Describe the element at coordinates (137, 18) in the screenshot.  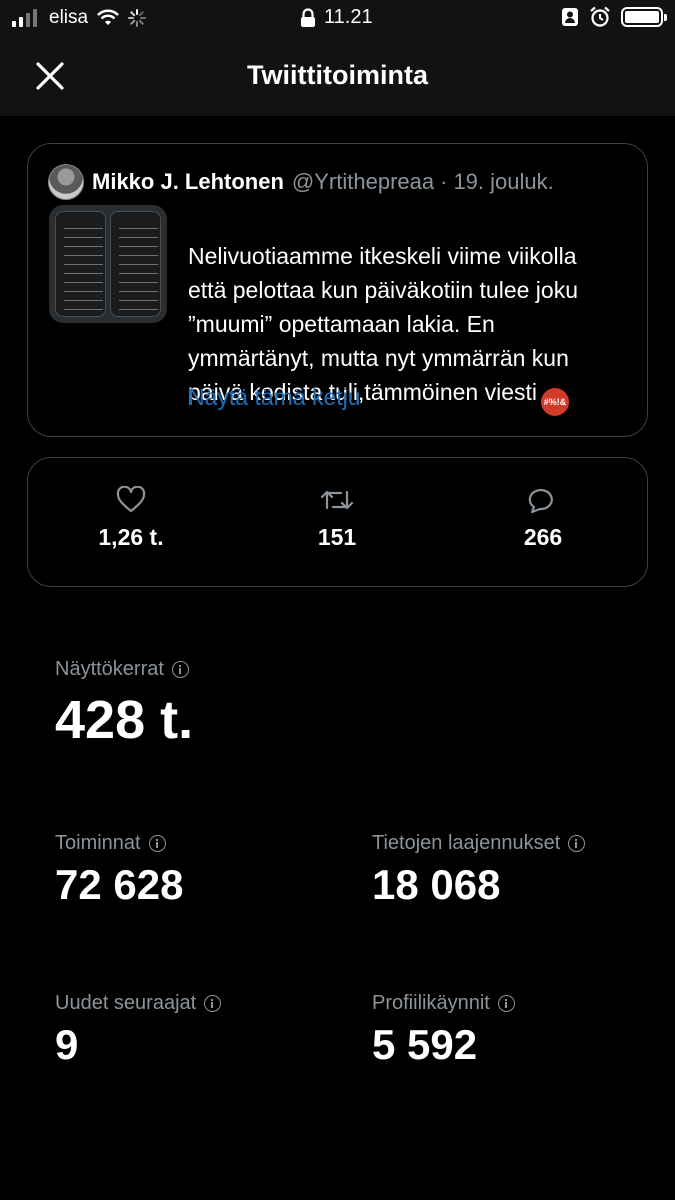
I see `loading-spinner-icon` at that location.